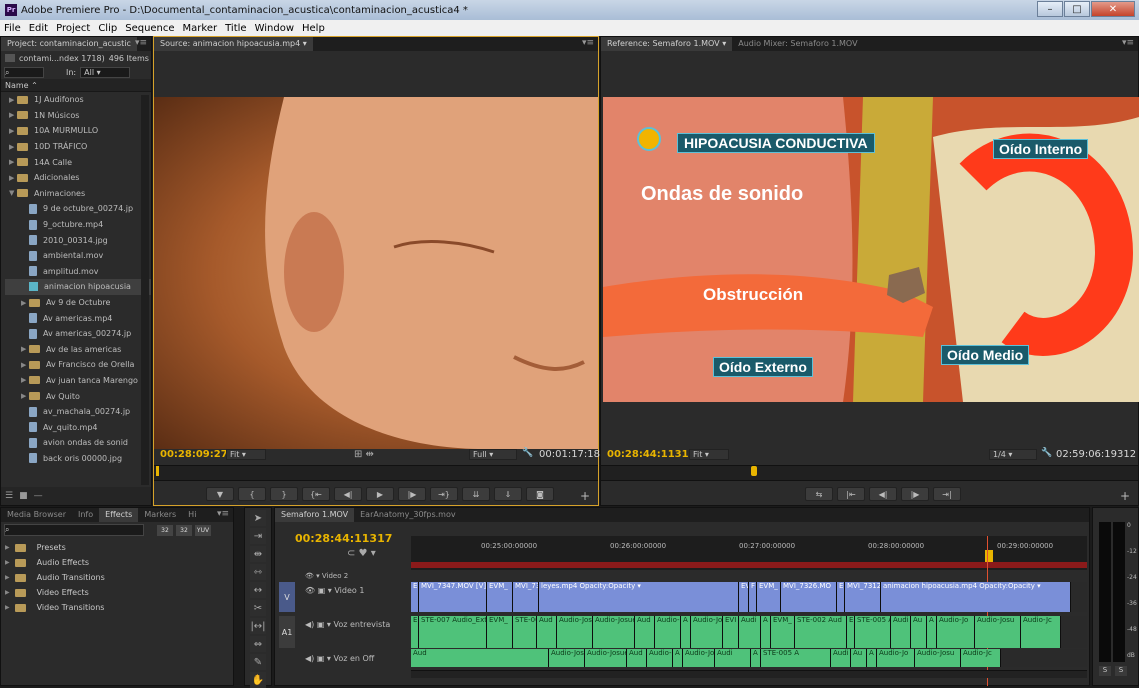 The height and width of the screenshot is (688, 1139). What do you see at coordinates (284, 494) in the screenshot?
I see `mark-out-button: }` at bounding box center [284, 494].